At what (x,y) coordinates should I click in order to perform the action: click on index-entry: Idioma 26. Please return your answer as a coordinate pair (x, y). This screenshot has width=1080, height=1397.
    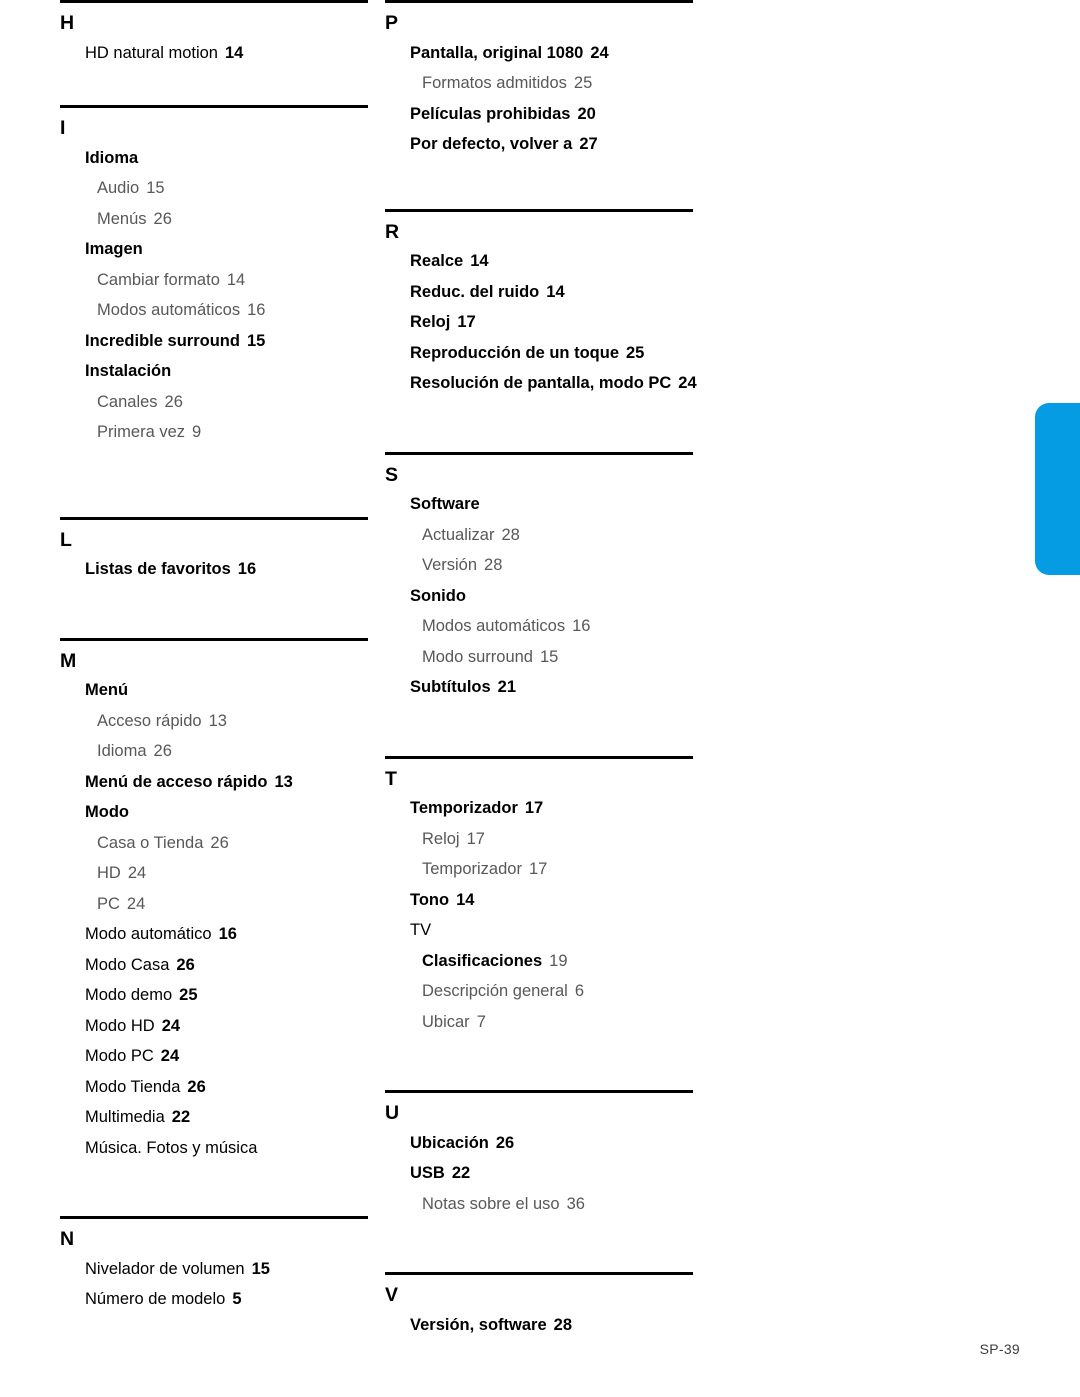
    Looking at the image, I should click on (240, 758).